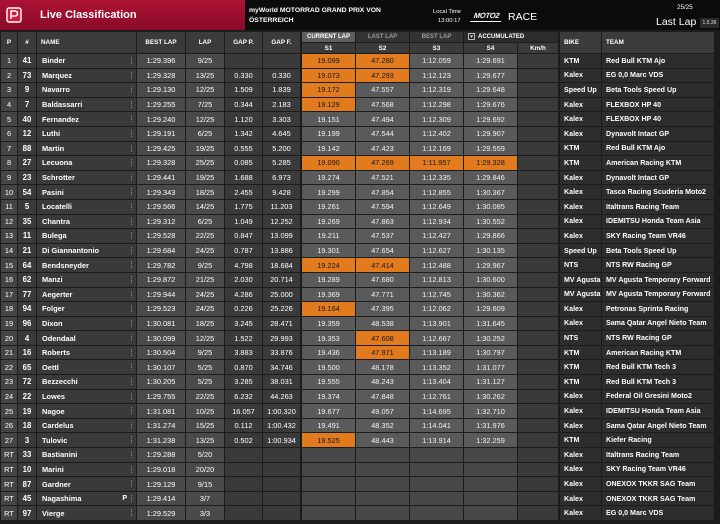 This screenshot has height=524, width=720. I want to click on sector-4-cell: 1:32.259, so click(490, 440).